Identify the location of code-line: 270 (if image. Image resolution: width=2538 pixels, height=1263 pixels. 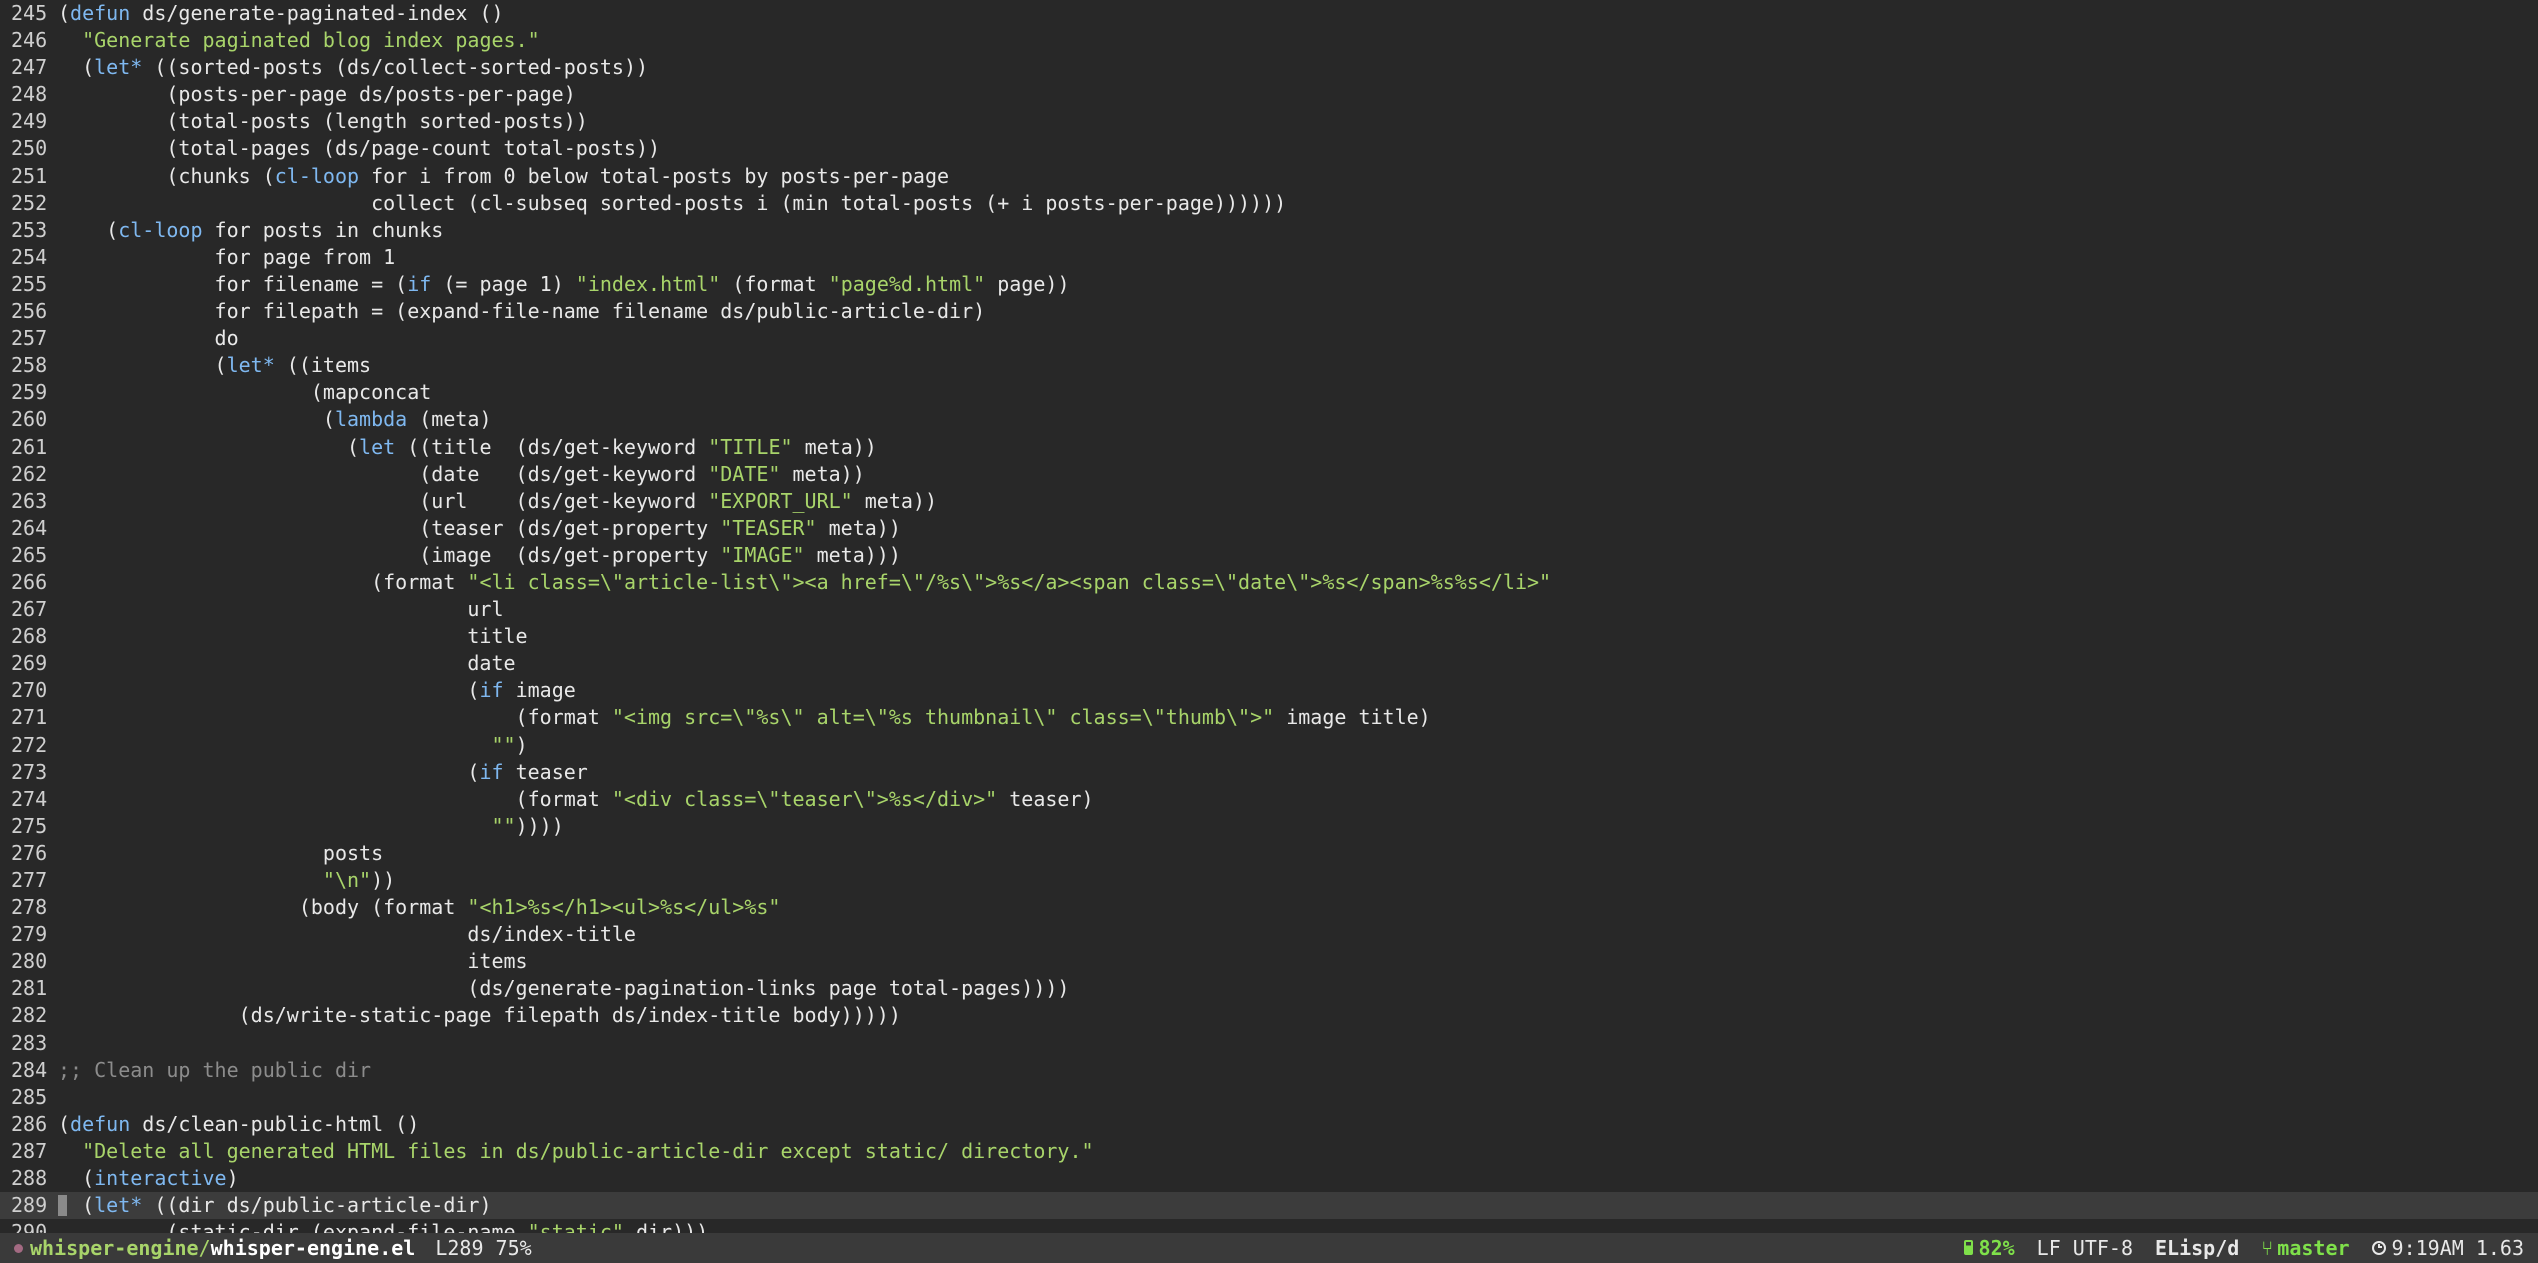
(1269, 690).